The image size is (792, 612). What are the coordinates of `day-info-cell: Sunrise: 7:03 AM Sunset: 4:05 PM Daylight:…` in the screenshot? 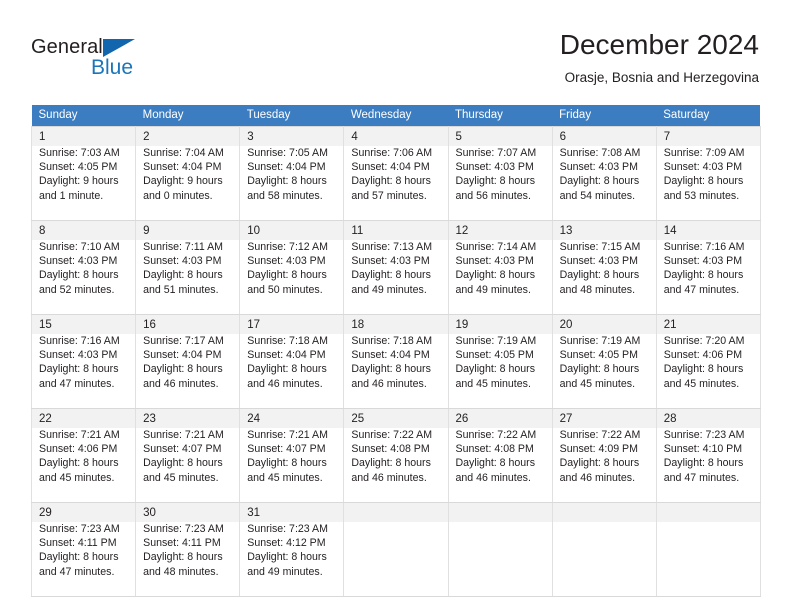 It's located at (83, 183).